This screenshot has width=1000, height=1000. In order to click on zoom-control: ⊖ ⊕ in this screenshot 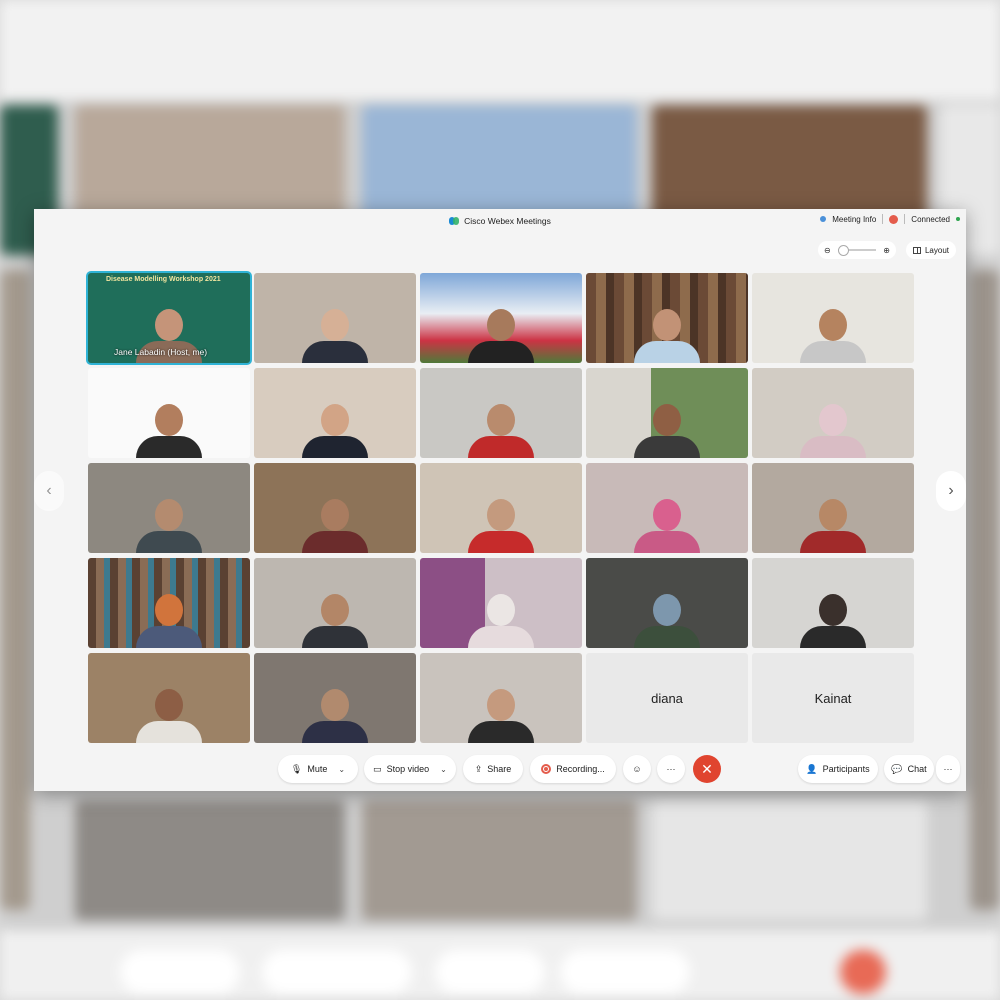, I will do `click(857, 250)`.